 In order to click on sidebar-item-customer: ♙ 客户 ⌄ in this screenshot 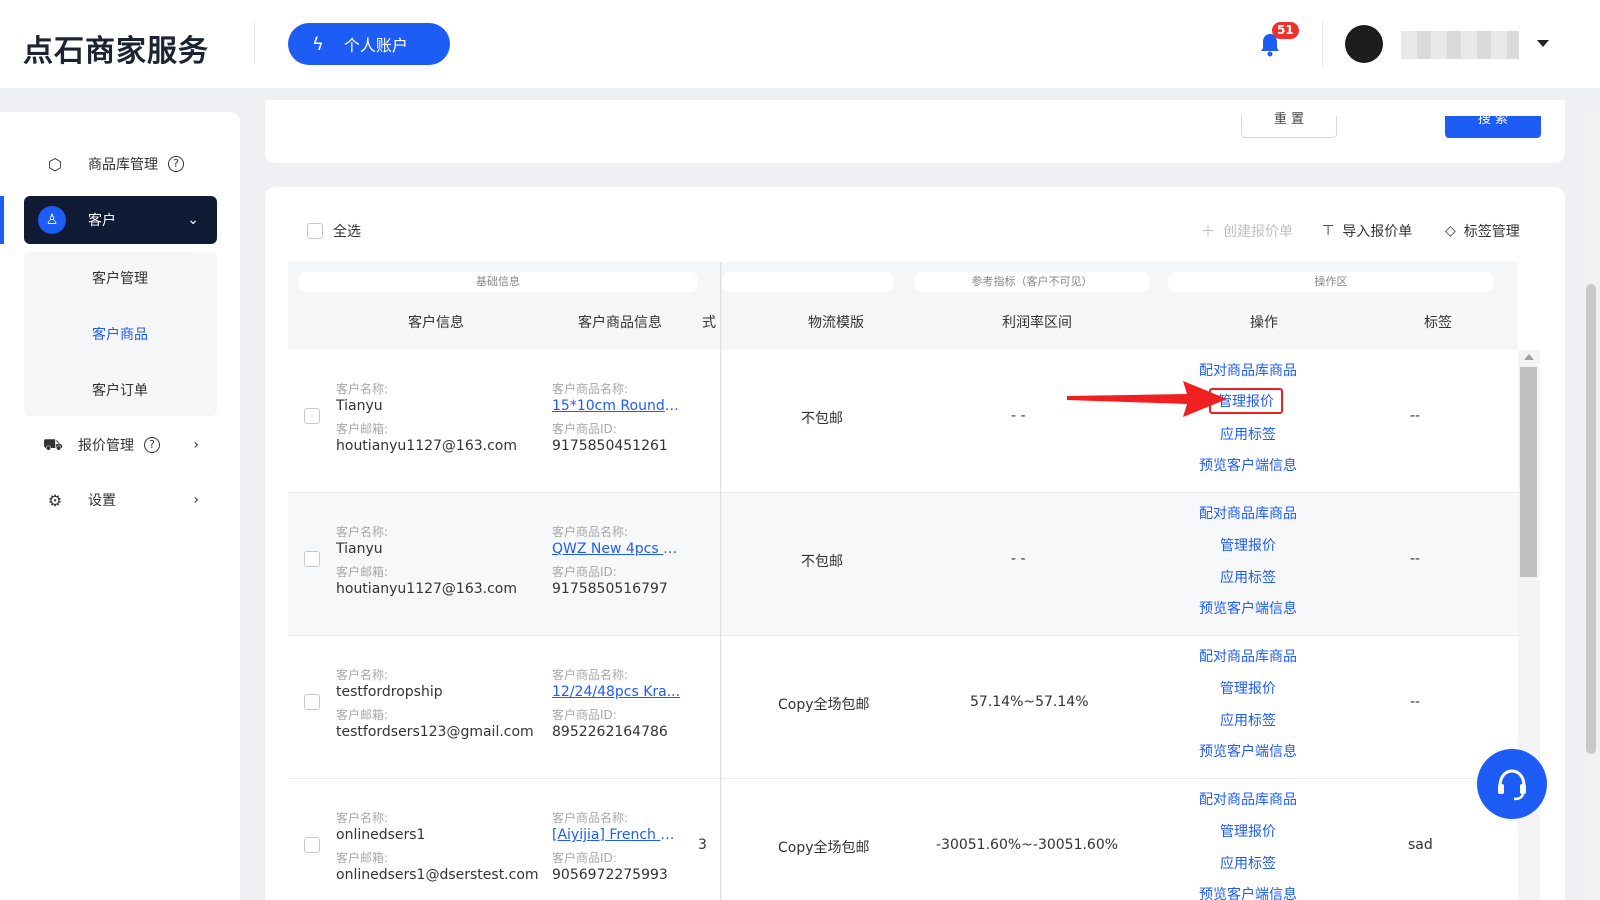, I will do `click(120, 220)`.